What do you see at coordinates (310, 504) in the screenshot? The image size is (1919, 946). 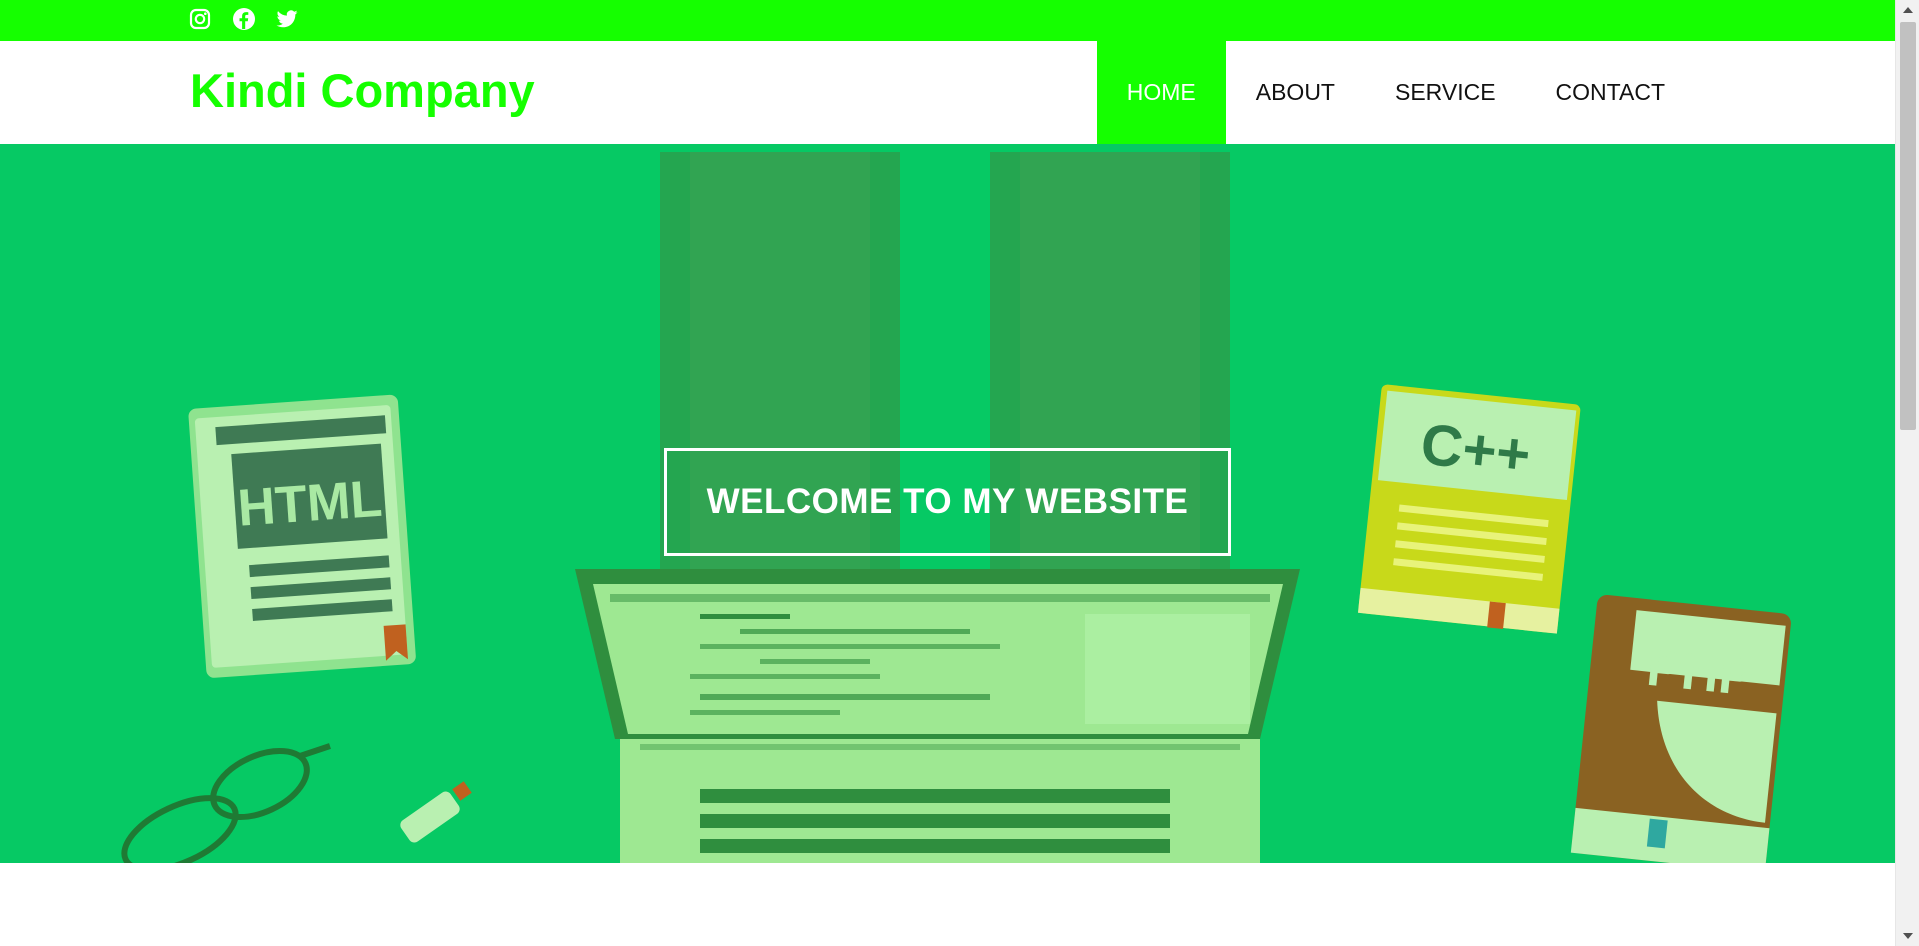 I see `html-book-label: HTML` at bounding box center [310, 504].